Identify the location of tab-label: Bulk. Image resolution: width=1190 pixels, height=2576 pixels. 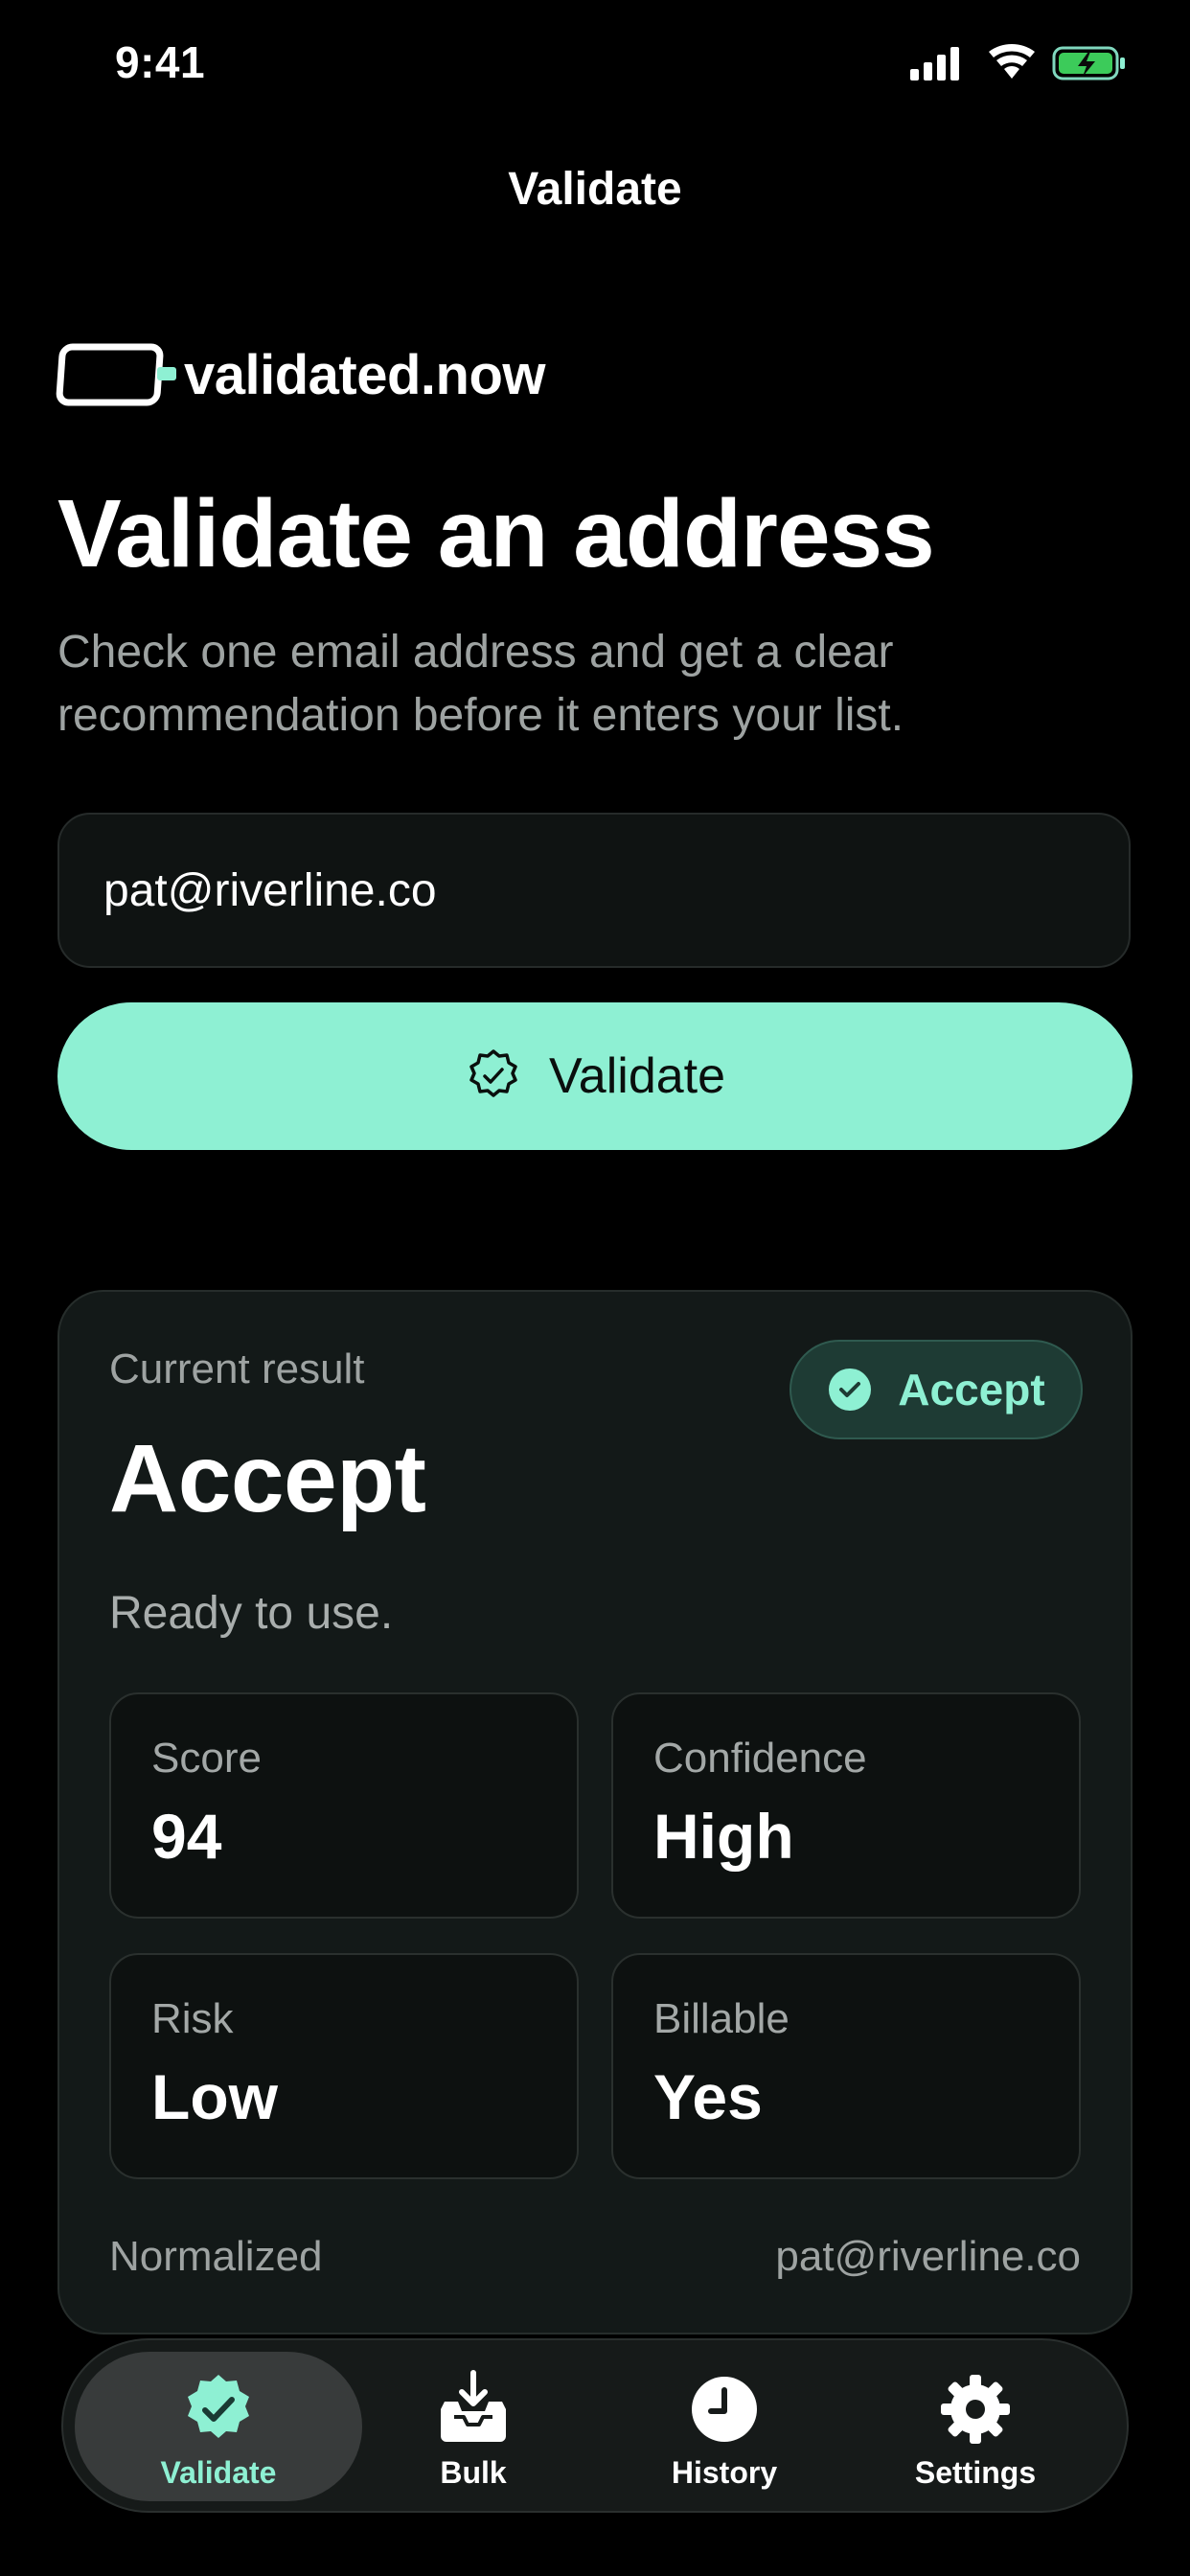
(474, 2472).